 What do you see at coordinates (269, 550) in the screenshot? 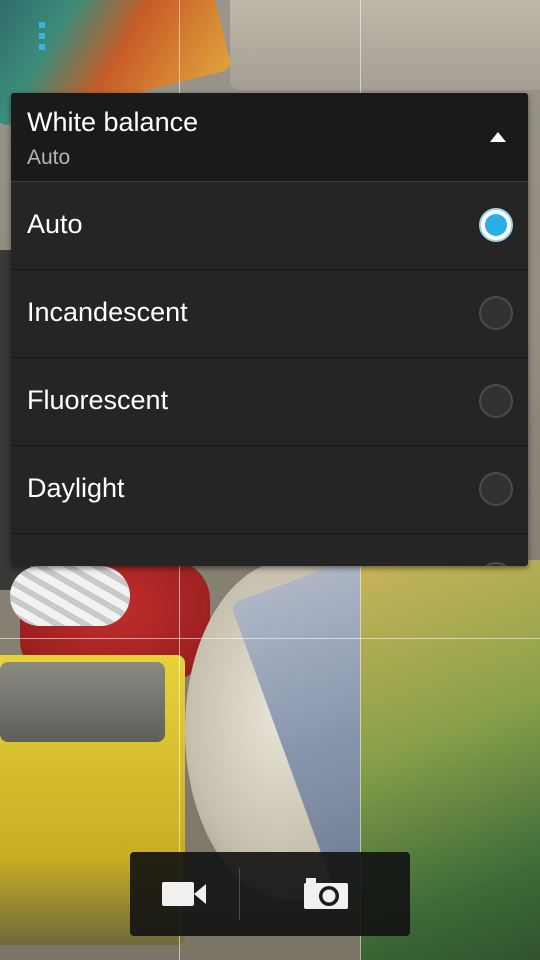
I see `option-partially-visible` at bounding box center [269, 550].